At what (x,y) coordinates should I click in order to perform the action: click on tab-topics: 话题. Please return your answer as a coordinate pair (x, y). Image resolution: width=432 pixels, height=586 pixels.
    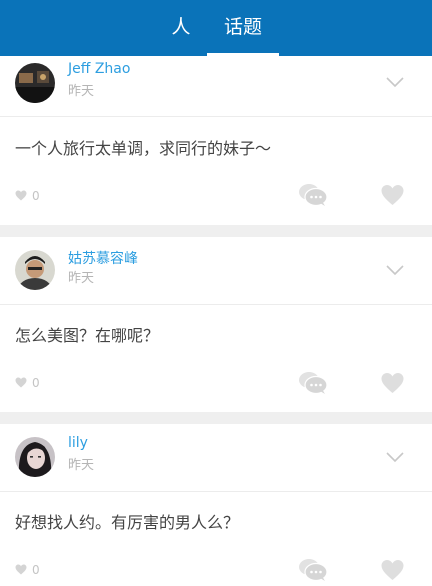
    Looking at the image, I should click on (243, 28).